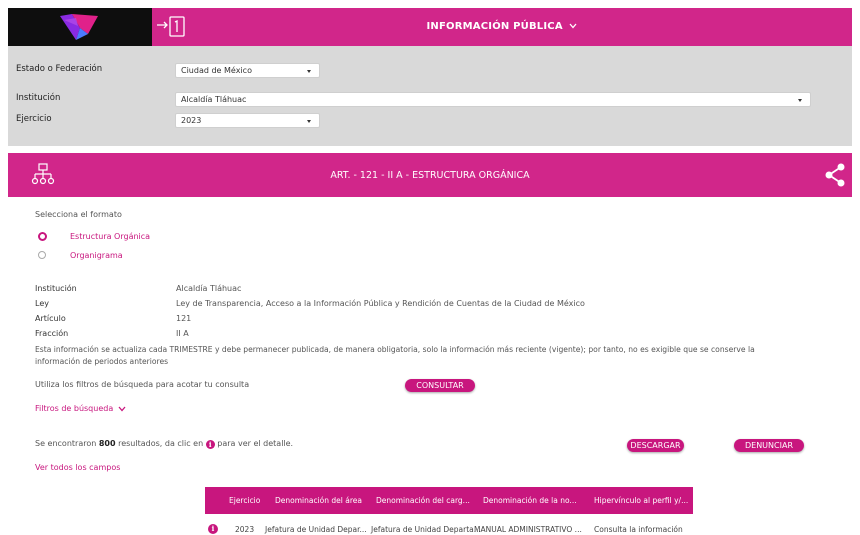 This screenshot has height=535, width=860. What do you see at coordinates (34, 119) in the screenshot?
I see `ejercicio-label: Ejercicio` at bounding box center [34, 119].